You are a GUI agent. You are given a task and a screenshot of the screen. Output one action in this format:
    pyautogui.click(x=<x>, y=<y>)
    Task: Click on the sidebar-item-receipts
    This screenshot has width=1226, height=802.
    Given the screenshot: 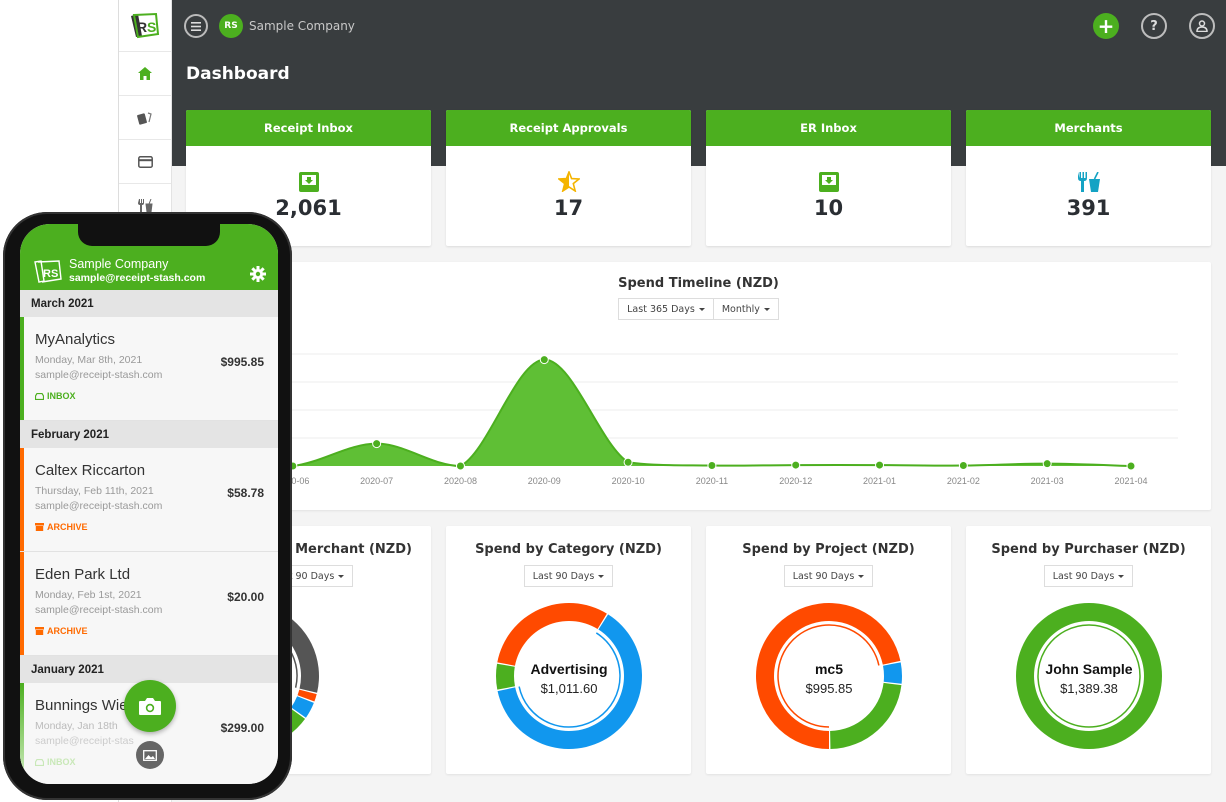 What is the action you would take?
    pyautogui.click(x=145, y=118)
    